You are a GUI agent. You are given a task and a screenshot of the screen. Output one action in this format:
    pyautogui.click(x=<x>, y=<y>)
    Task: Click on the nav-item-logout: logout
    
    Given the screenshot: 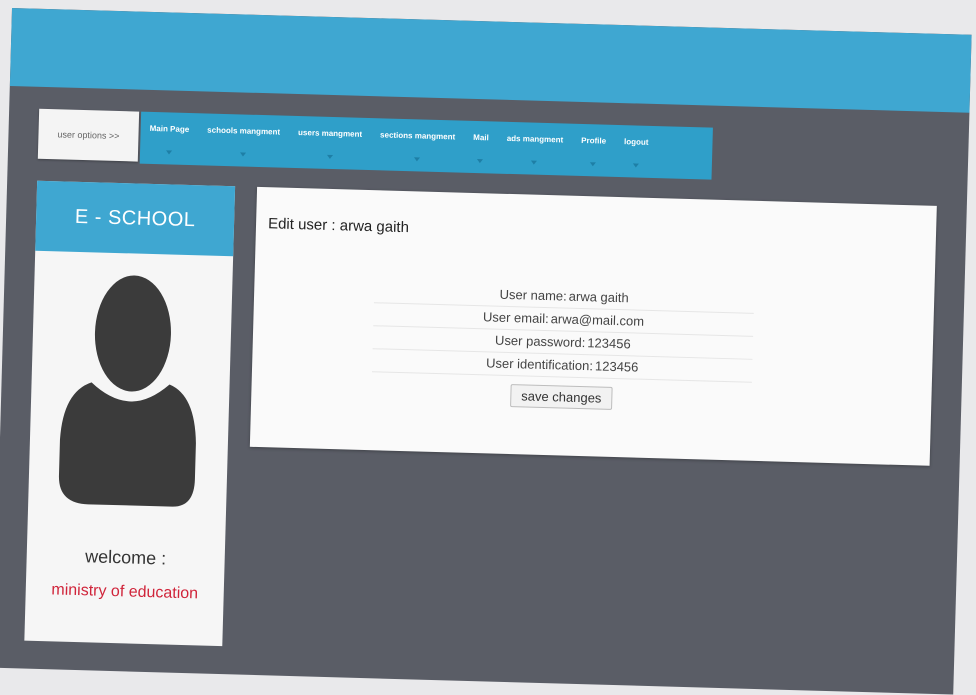 What is the action you would take?
    pyautogui.click(x=635, y=155)
    